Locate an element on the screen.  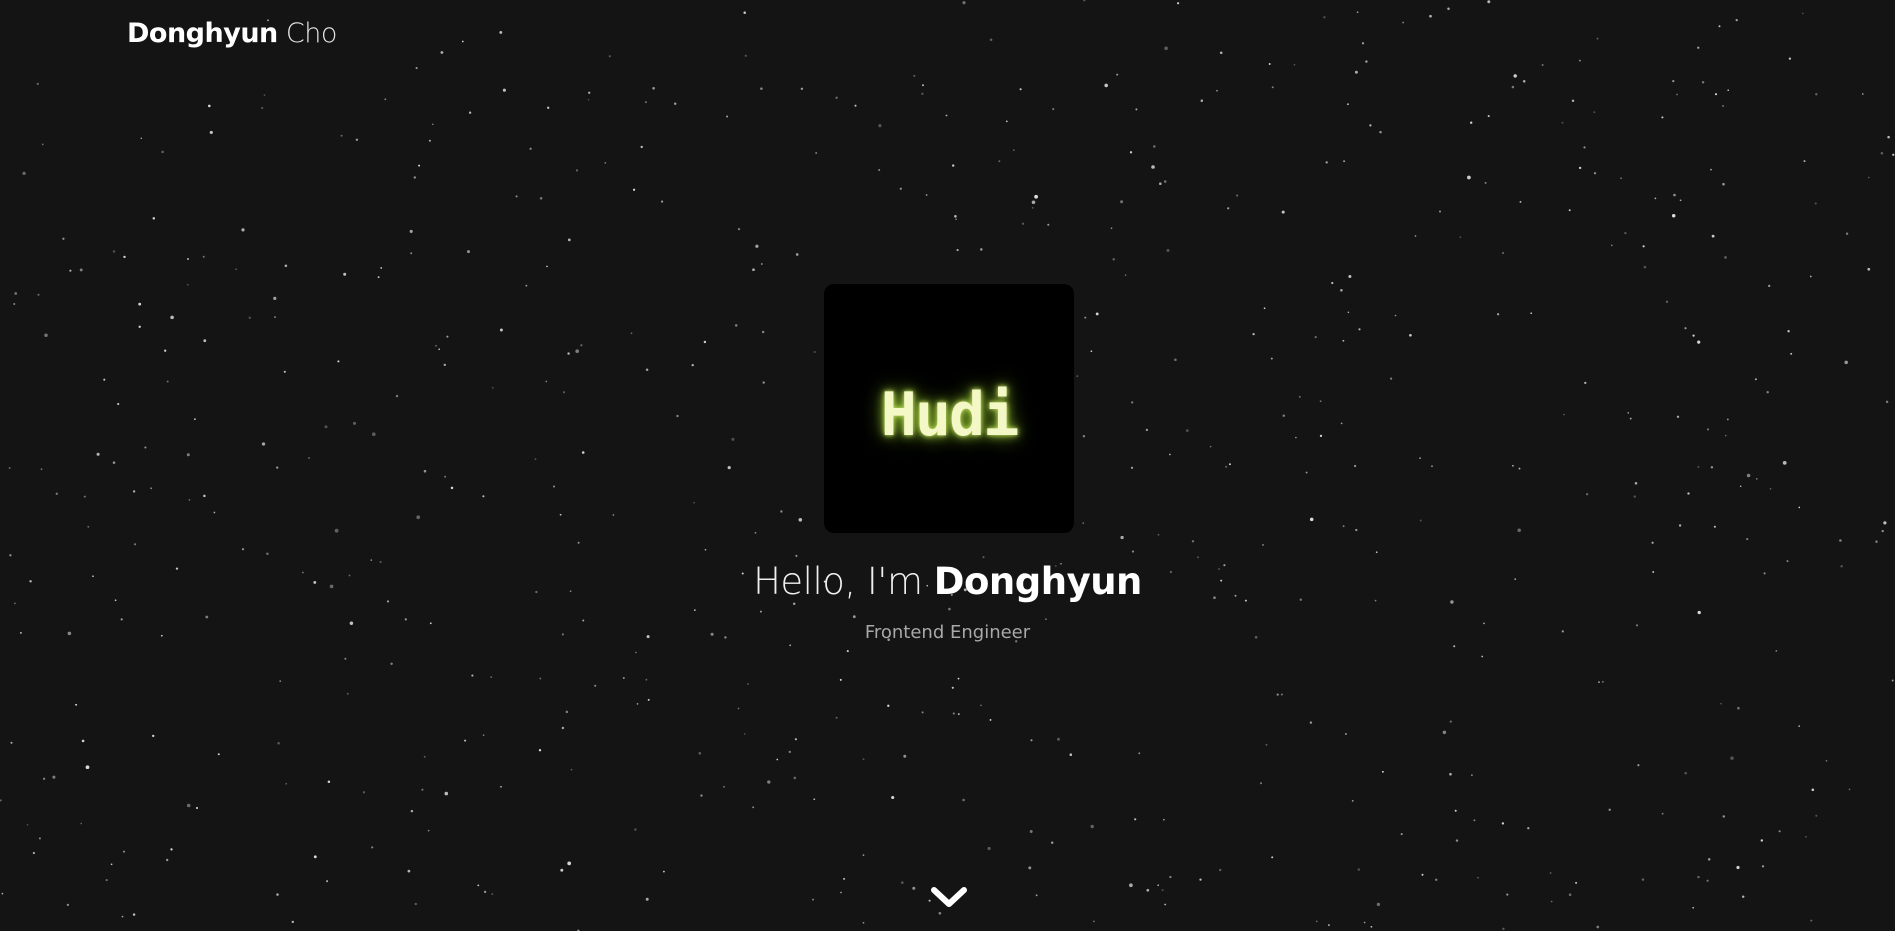
chevron-down-icon is located at coordinates (949, 897).